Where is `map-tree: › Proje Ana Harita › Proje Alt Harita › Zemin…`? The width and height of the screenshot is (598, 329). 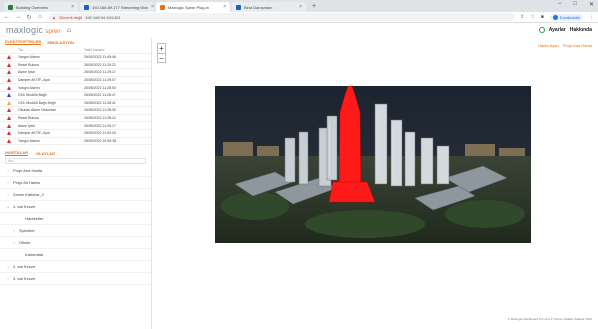 map-tree: › Proje Ana Harita › Proje Alt Harita › Zemin… is located at coordinates (75, 225).